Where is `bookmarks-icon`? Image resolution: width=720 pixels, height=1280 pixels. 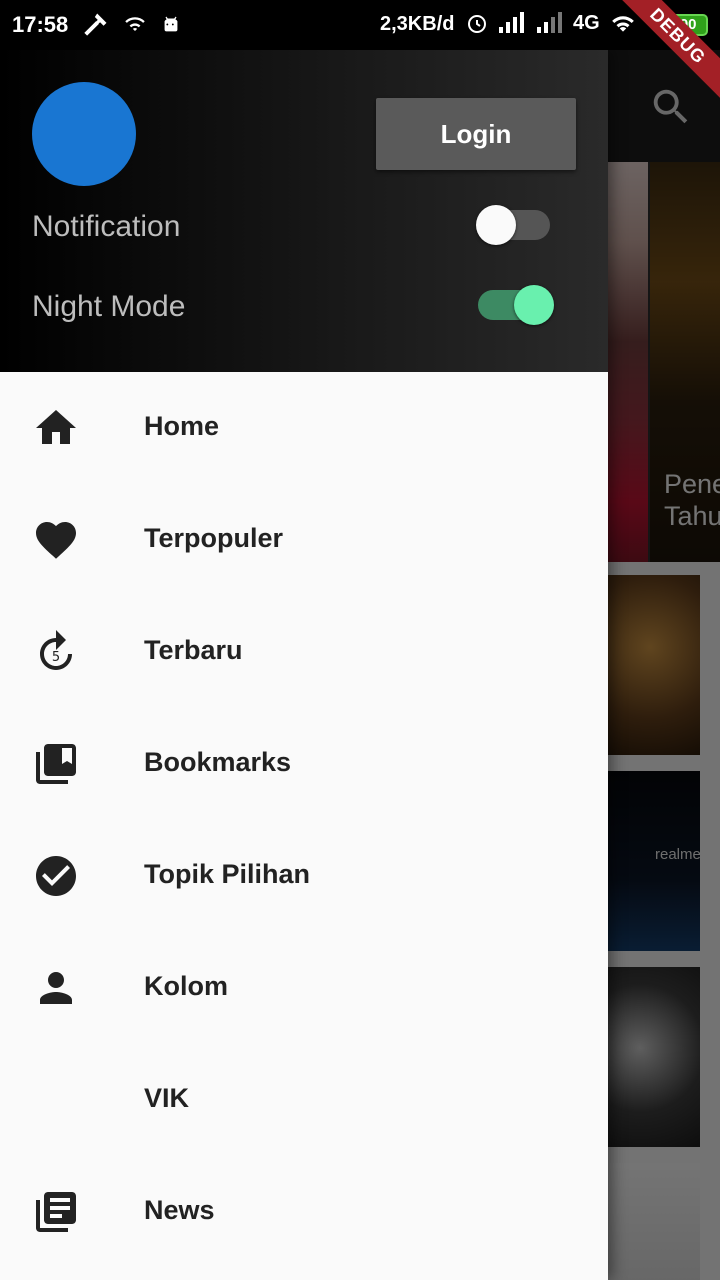 bookmarks-icon is located at coordinates (56, 764).